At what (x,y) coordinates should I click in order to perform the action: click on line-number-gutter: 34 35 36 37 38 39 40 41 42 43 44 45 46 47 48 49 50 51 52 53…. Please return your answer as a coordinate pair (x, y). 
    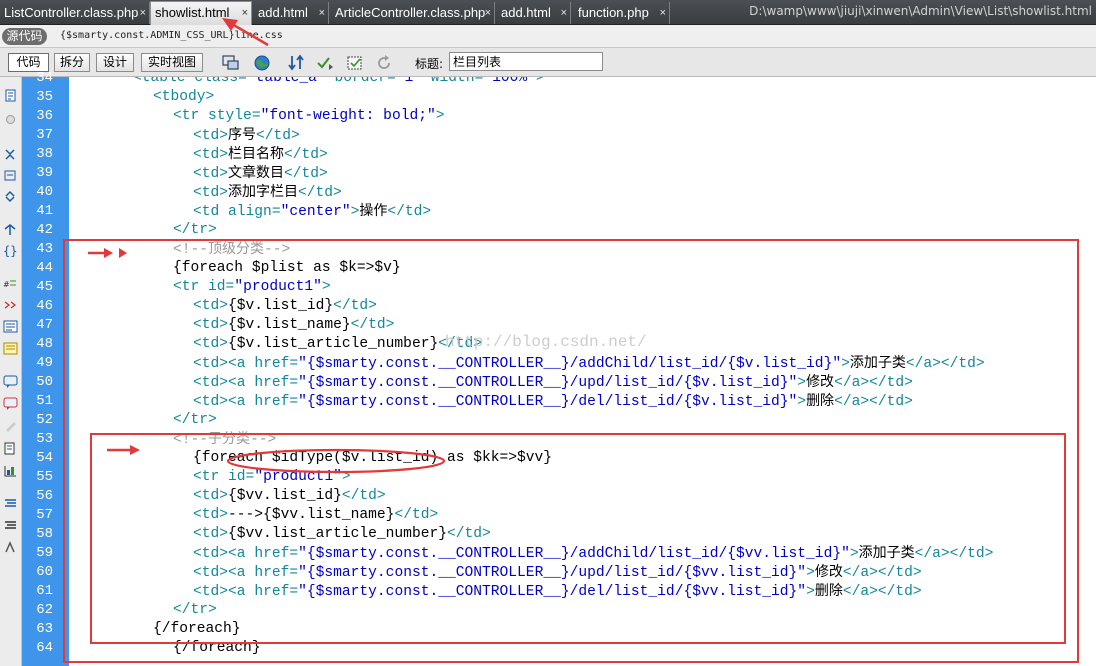
    Looking at the image, I should click on (45, 368).